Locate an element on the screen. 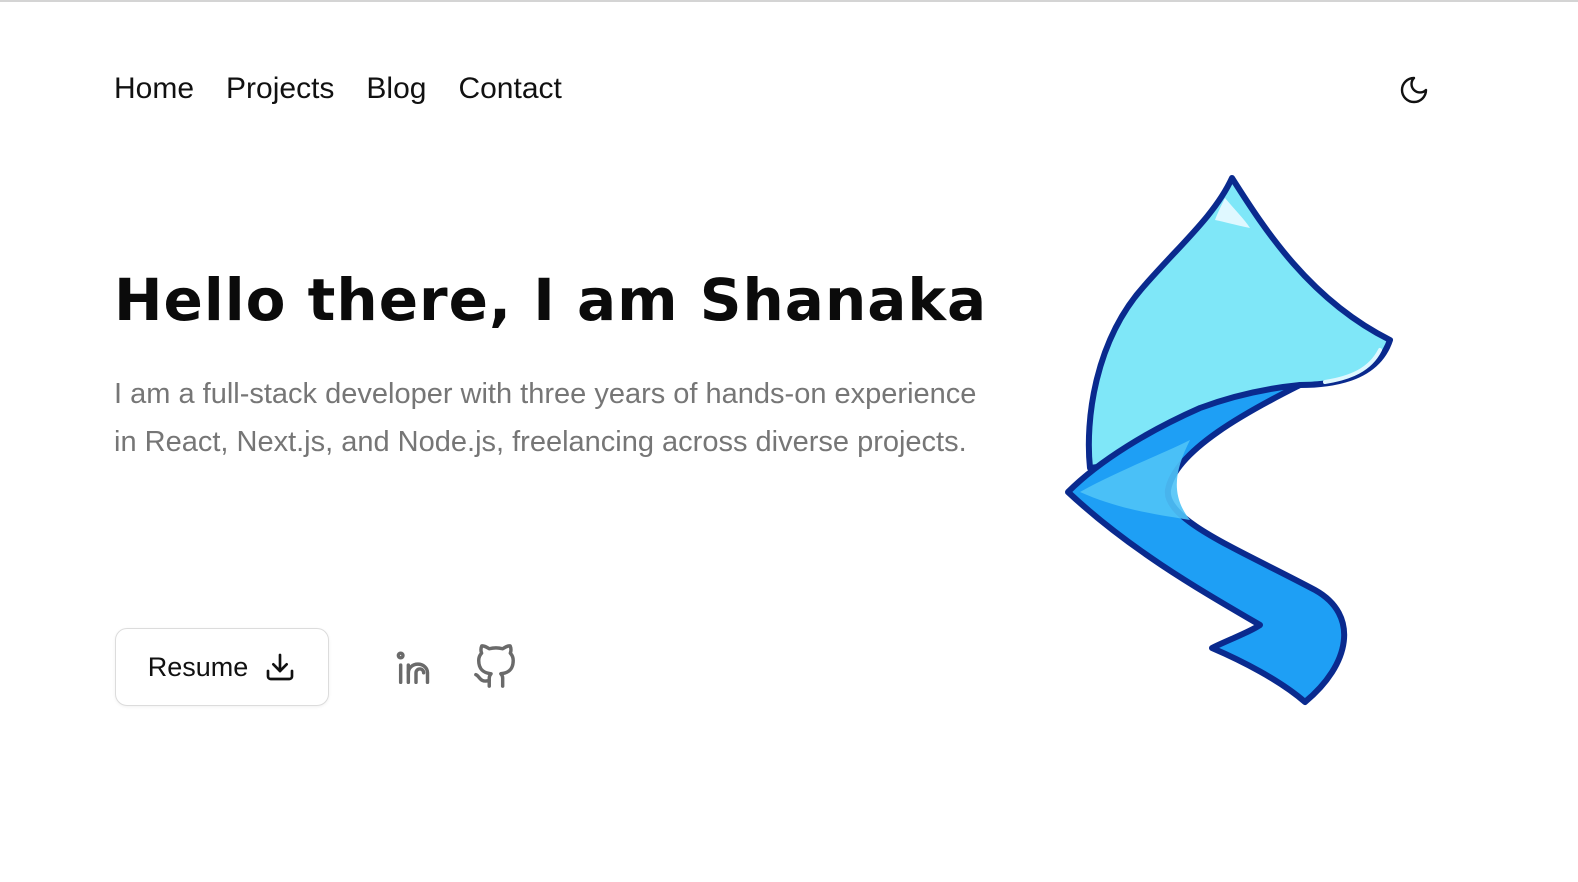 This screenshot has width=1578, height=882. main-nav: Home Projects Blog Contact is located at coordinates (338, 89).